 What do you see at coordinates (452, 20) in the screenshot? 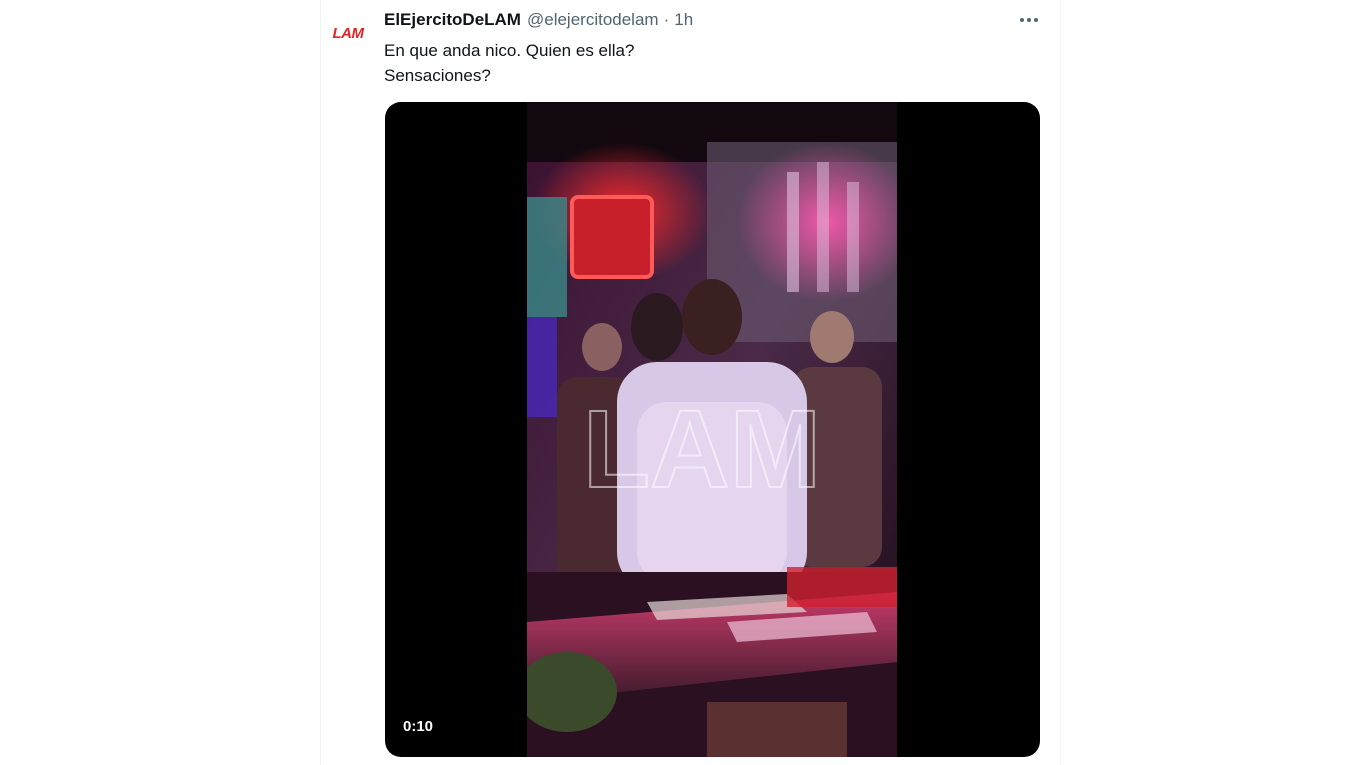
I see `display-name: ElEjercitoDeLAM` at bounding box center [452, 20].